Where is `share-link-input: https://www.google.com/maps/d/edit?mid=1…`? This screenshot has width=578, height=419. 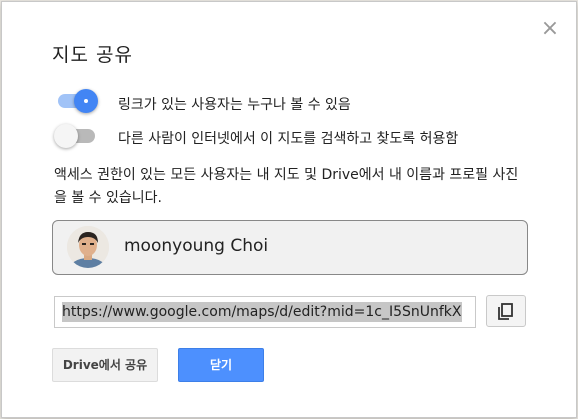
share-link-input: https://www.google.com/maps/d/edit?mid=1… is located at coordinates (265, 312).